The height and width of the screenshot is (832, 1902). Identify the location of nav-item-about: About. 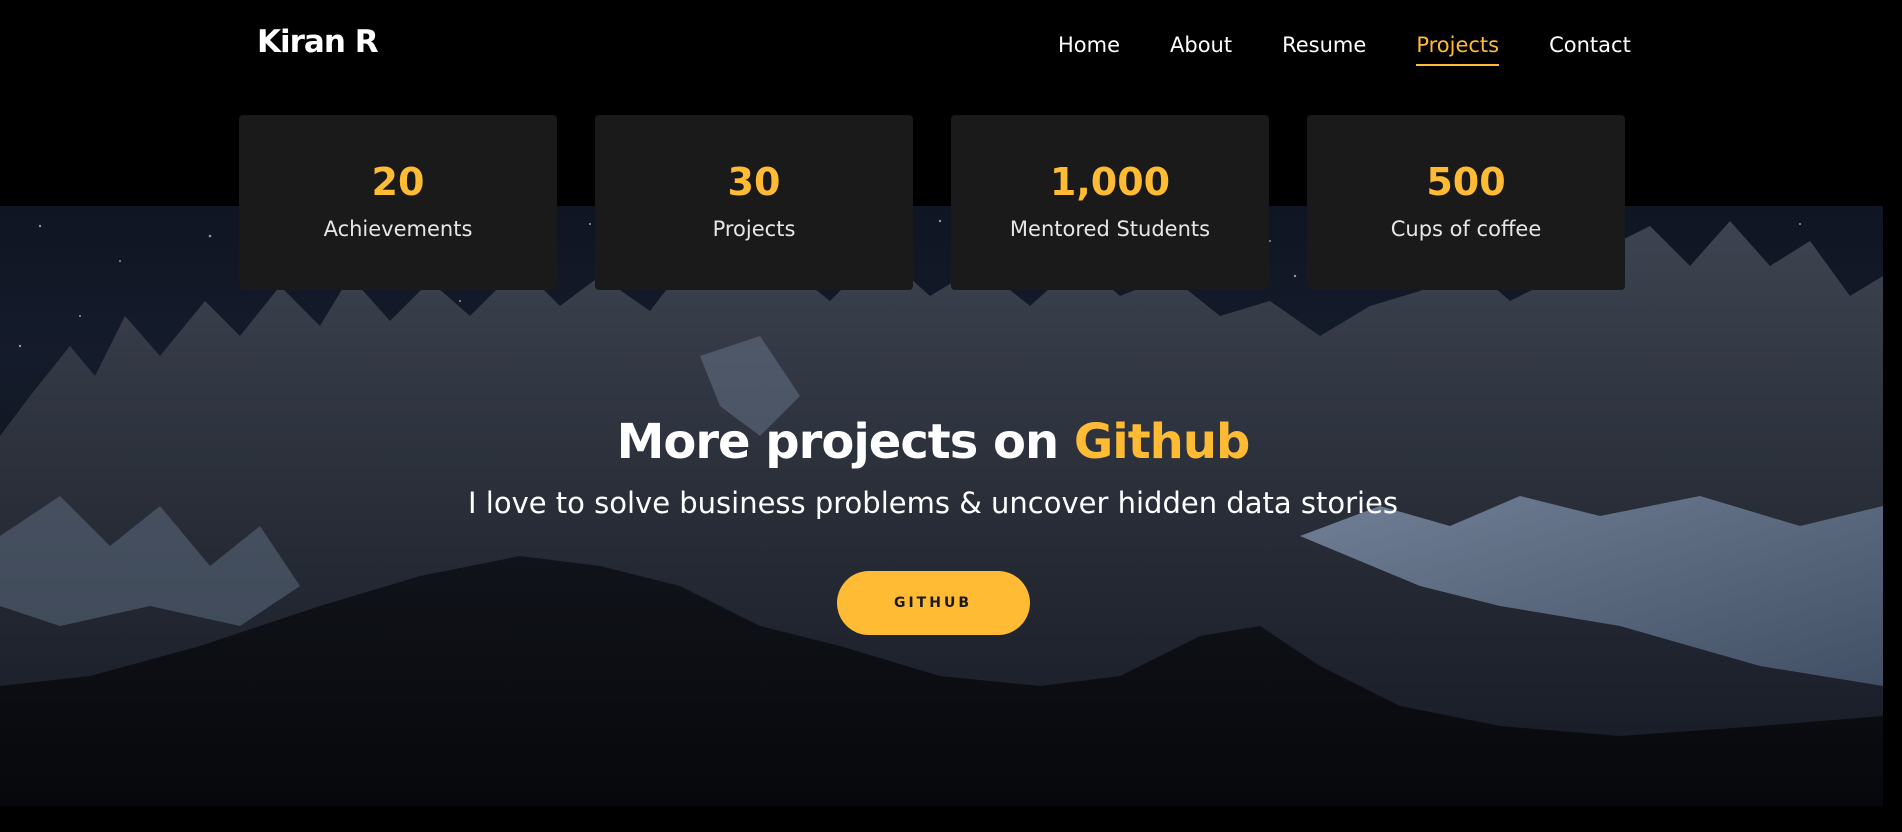
(1201, 45).